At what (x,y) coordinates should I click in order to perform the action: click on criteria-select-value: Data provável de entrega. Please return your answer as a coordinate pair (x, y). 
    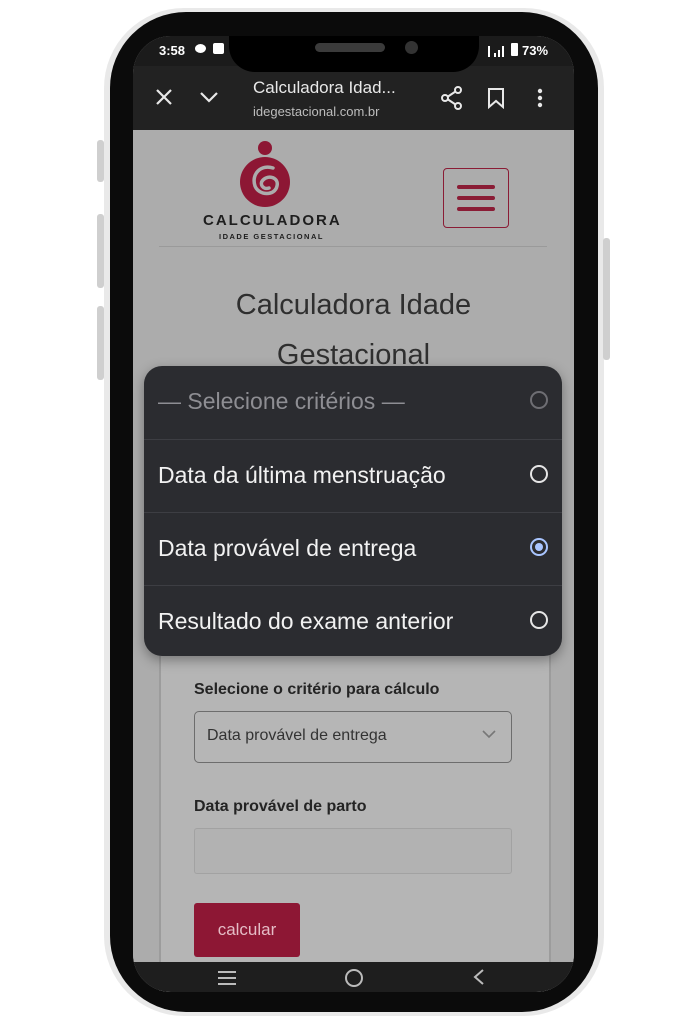
    Looking at the image, I should click on (297, 735).